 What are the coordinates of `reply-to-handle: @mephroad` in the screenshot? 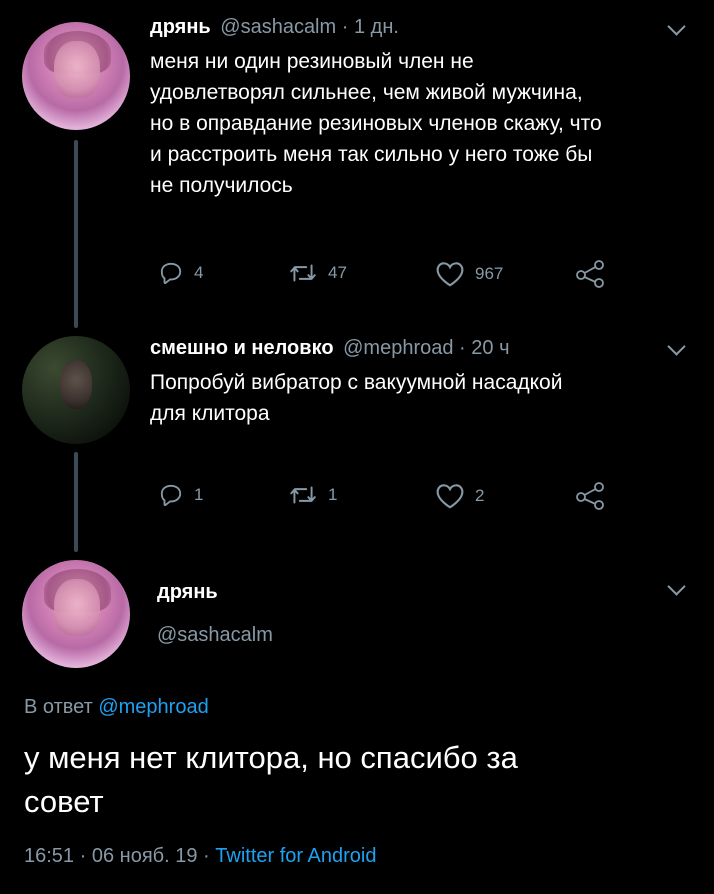 It's located at (153, 707).